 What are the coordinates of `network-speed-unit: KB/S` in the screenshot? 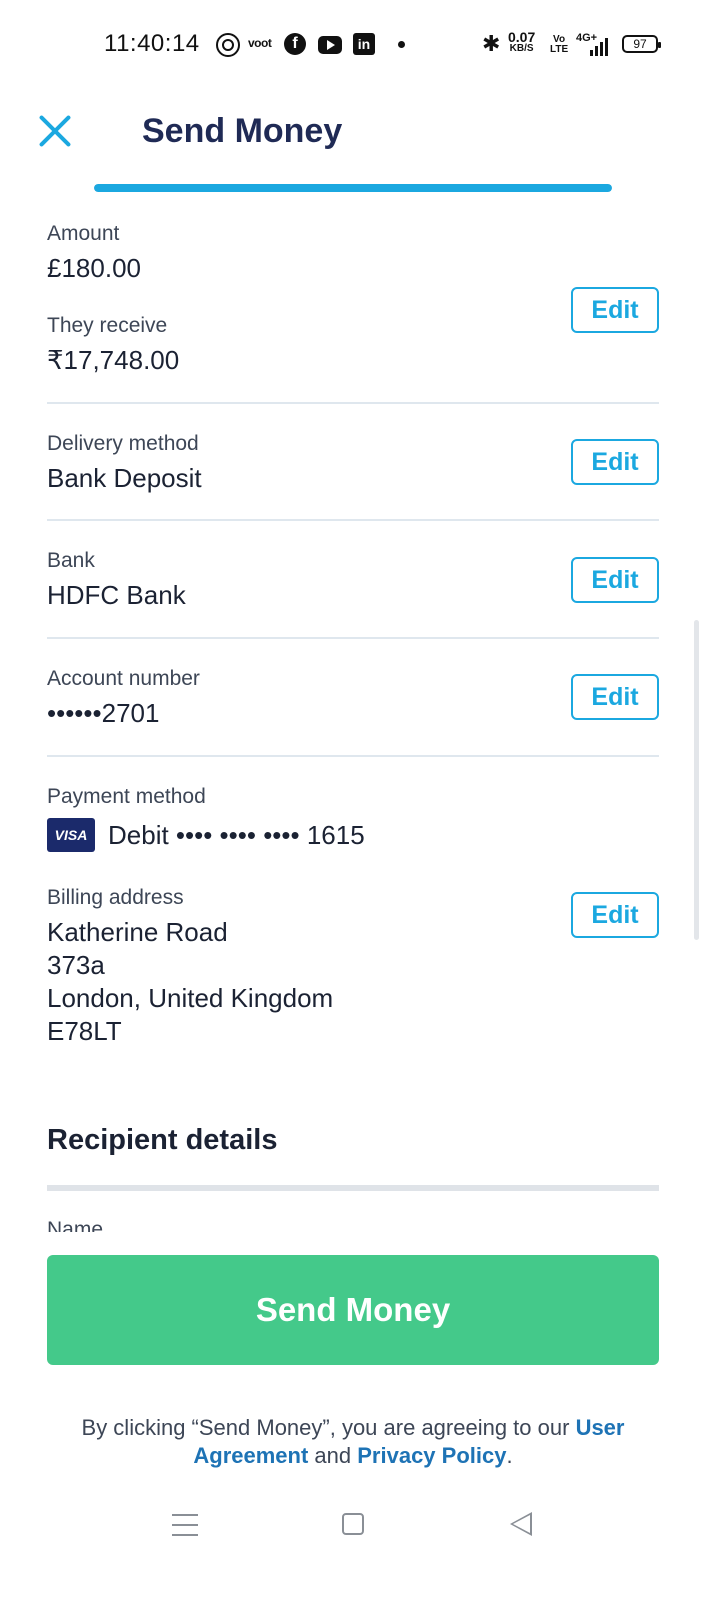 It's located at (521, 48).